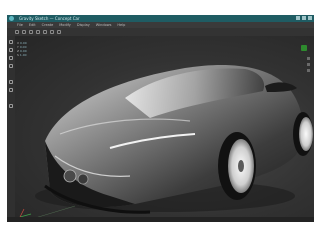 This screenshot has height=240, width=320. What do you see at coordinates (160, 18) in the screenshot?
I see `title-bar: Gravity Sketch — Concept Car` at bounding box center [160, 18].